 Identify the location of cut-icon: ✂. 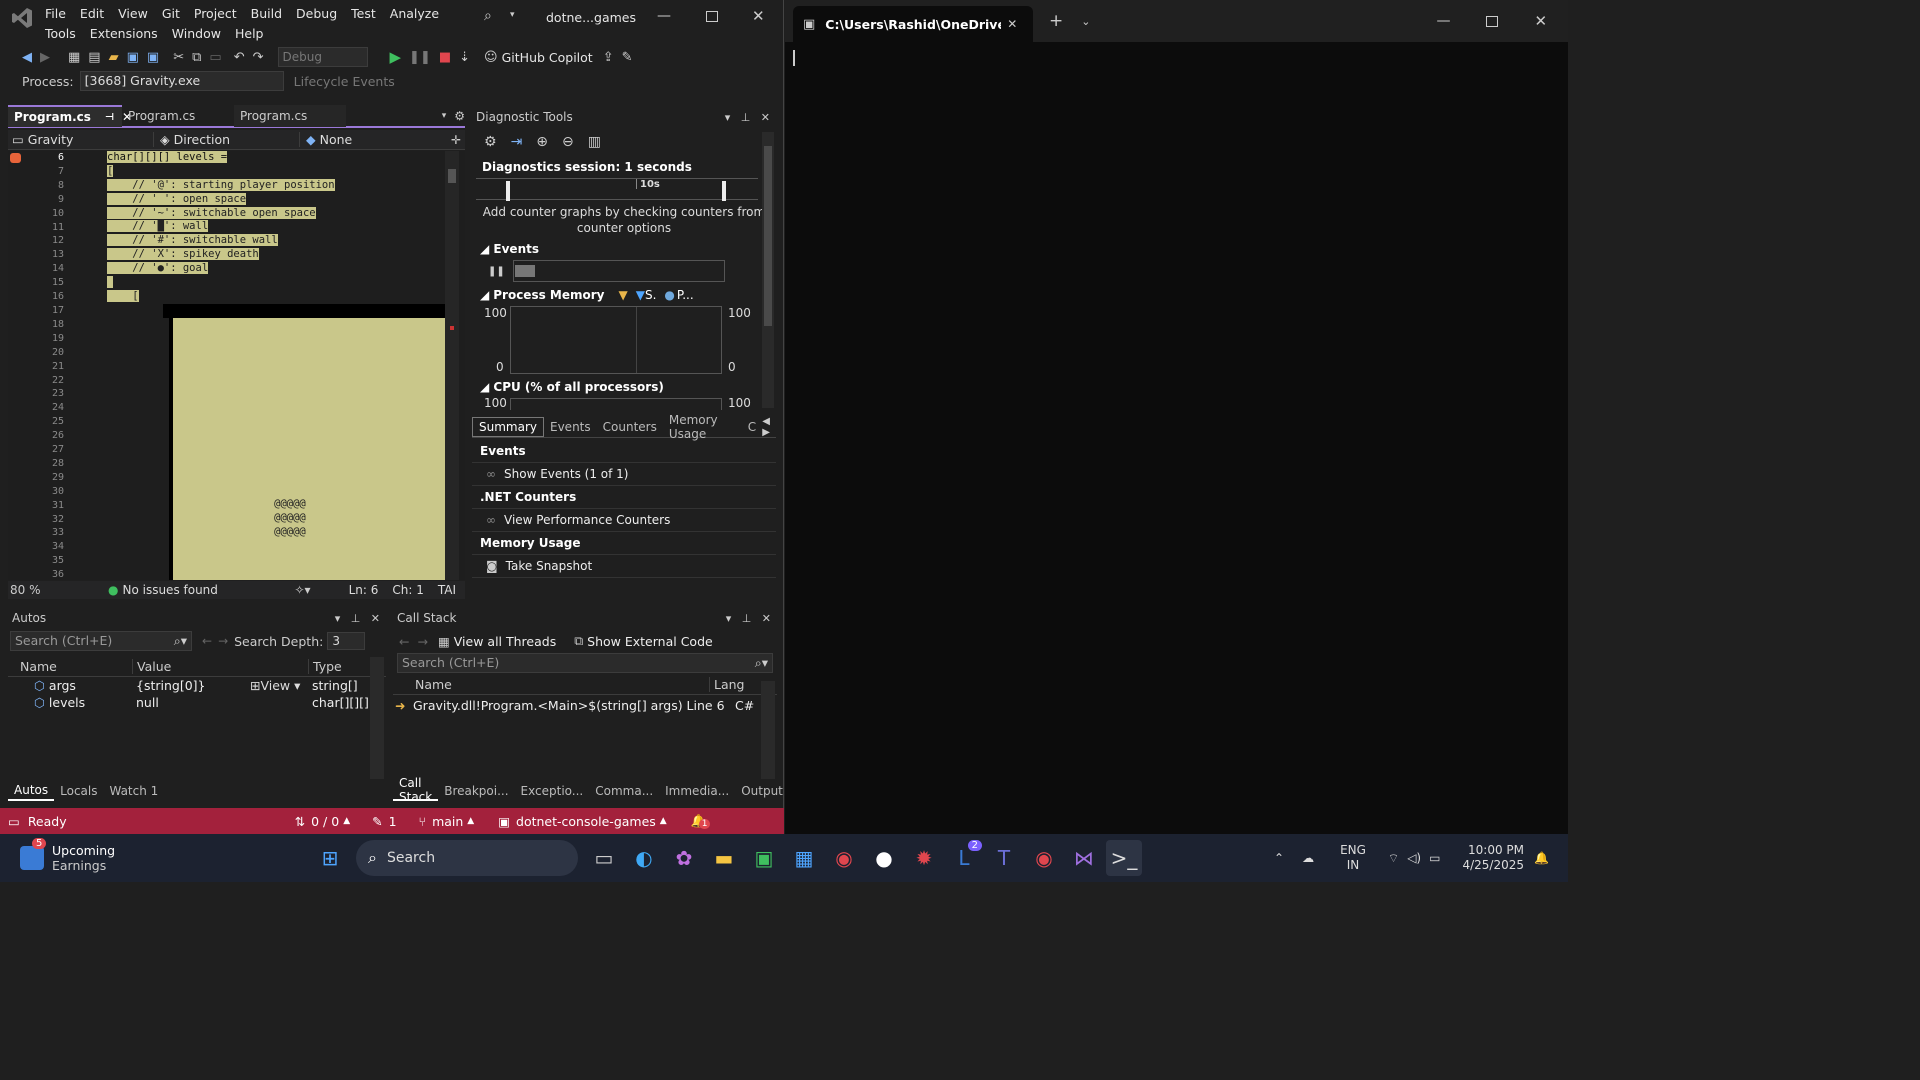
(178, 57).